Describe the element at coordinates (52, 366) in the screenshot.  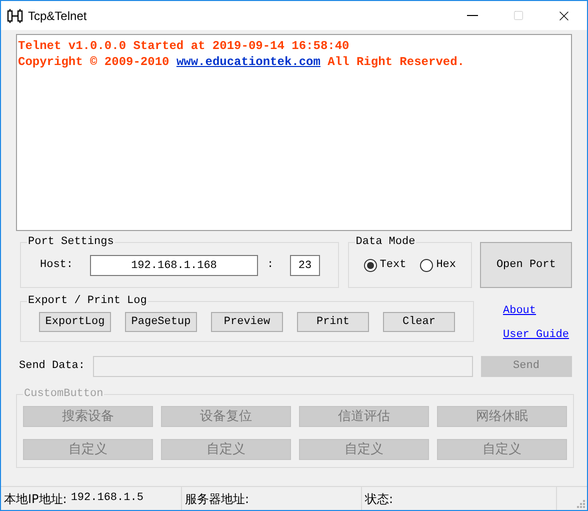
I see `send-data-label: Send Data:` at that location.